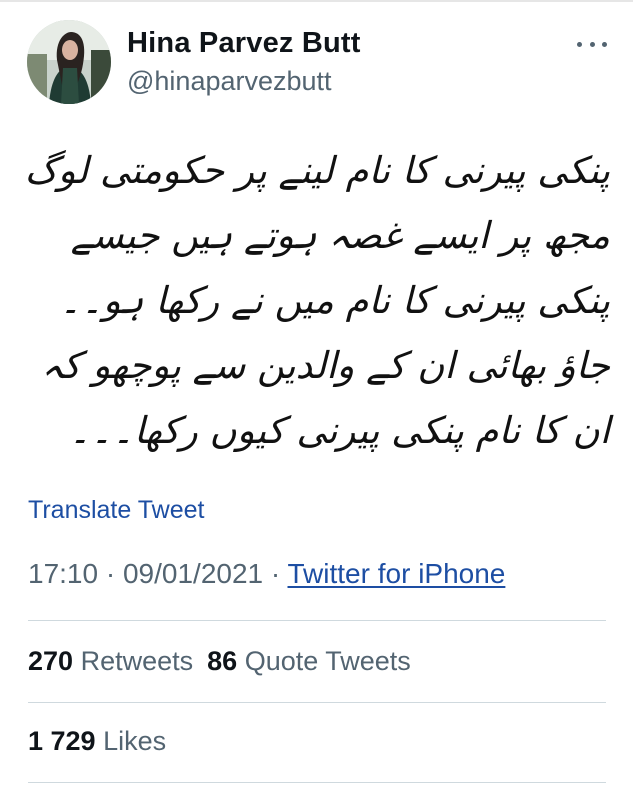 Image resolution: width=633 pixels, height=800 pixels. What do you see at coordinates (63, 573) in the screenshot?
I see `tweet-time: 17:10` at bounding box center [63, 573].